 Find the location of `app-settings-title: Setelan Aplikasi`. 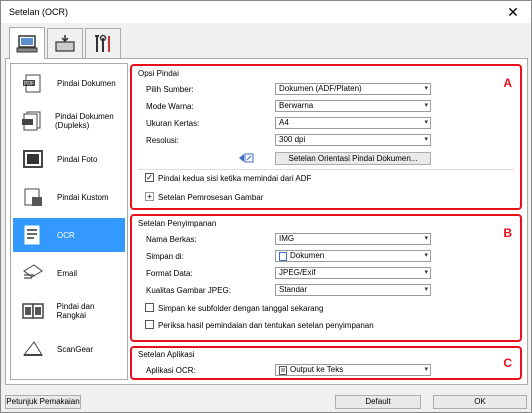

app-settings-title: Setelan Aplikasi is located at coordinates (166, 354).